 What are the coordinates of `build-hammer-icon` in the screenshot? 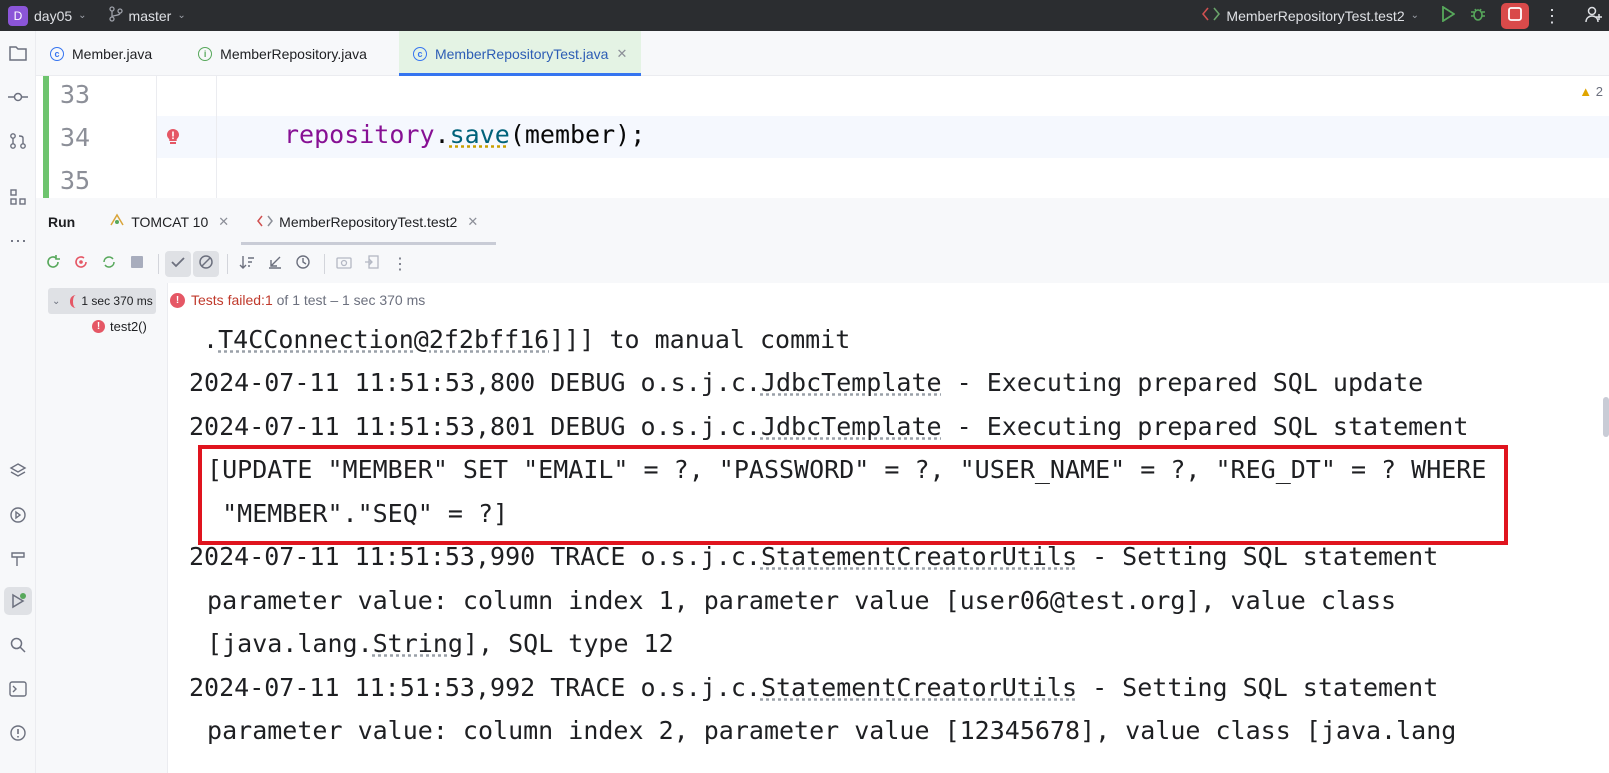 It's located at (18, 559).